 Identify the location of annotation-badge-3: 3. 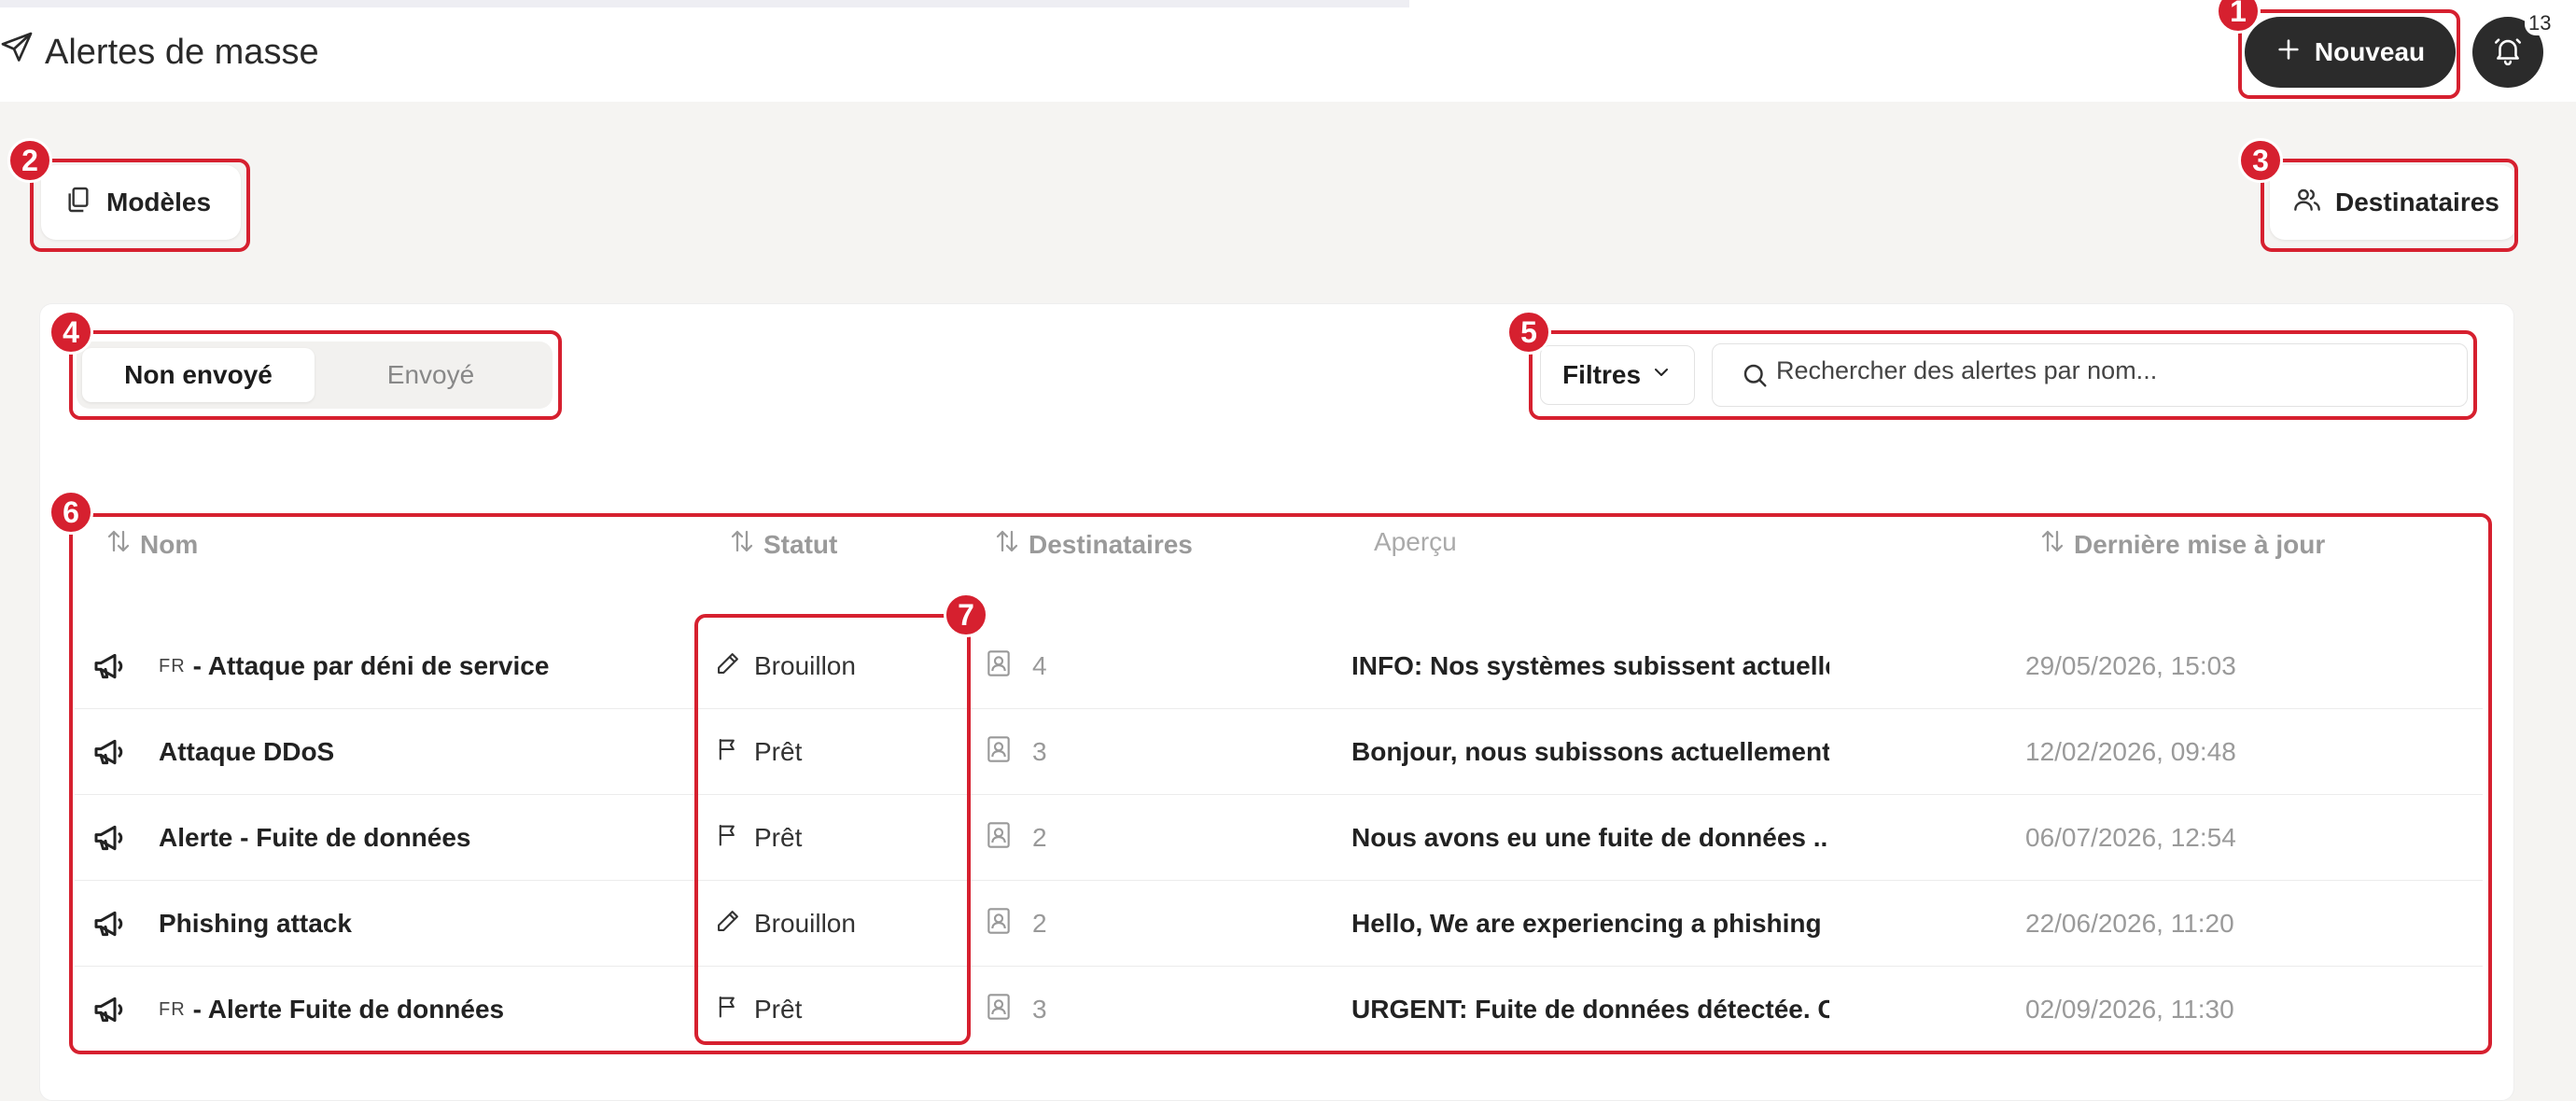
(2260, 160).